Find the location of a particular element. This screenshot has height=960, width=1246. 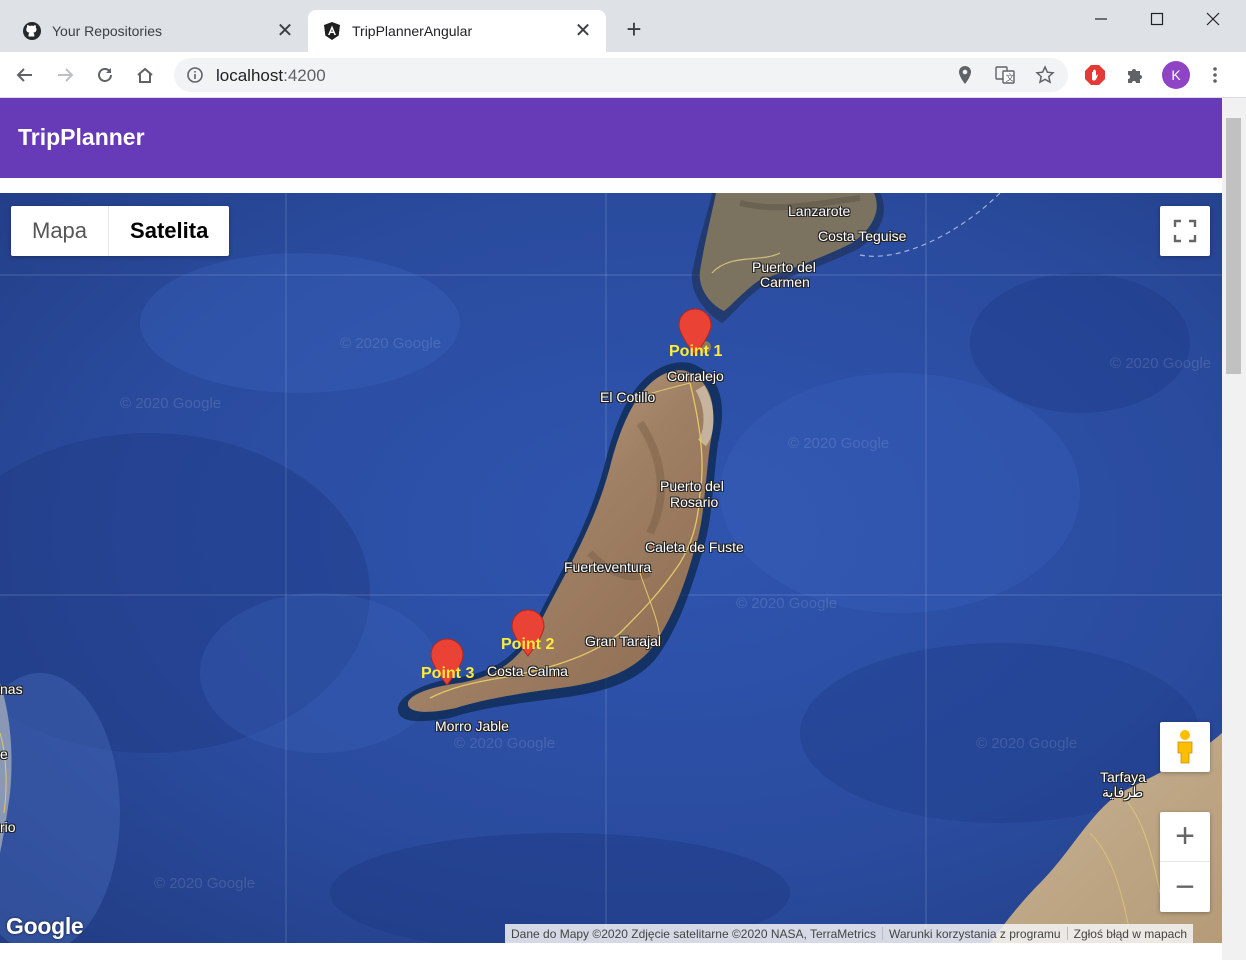

place-label: Fuerteventura is located at coordinates (608, 567).